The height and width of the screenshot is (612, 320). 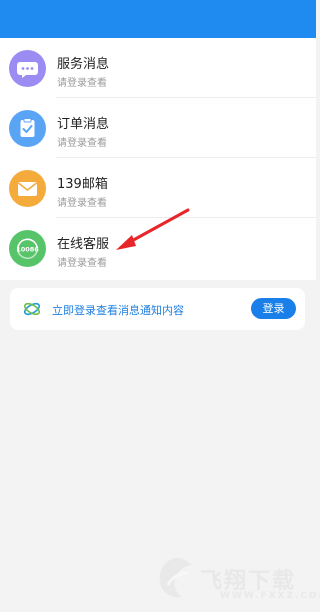 I want to click on item-title: 订单消息, so click(x=83, y=124).